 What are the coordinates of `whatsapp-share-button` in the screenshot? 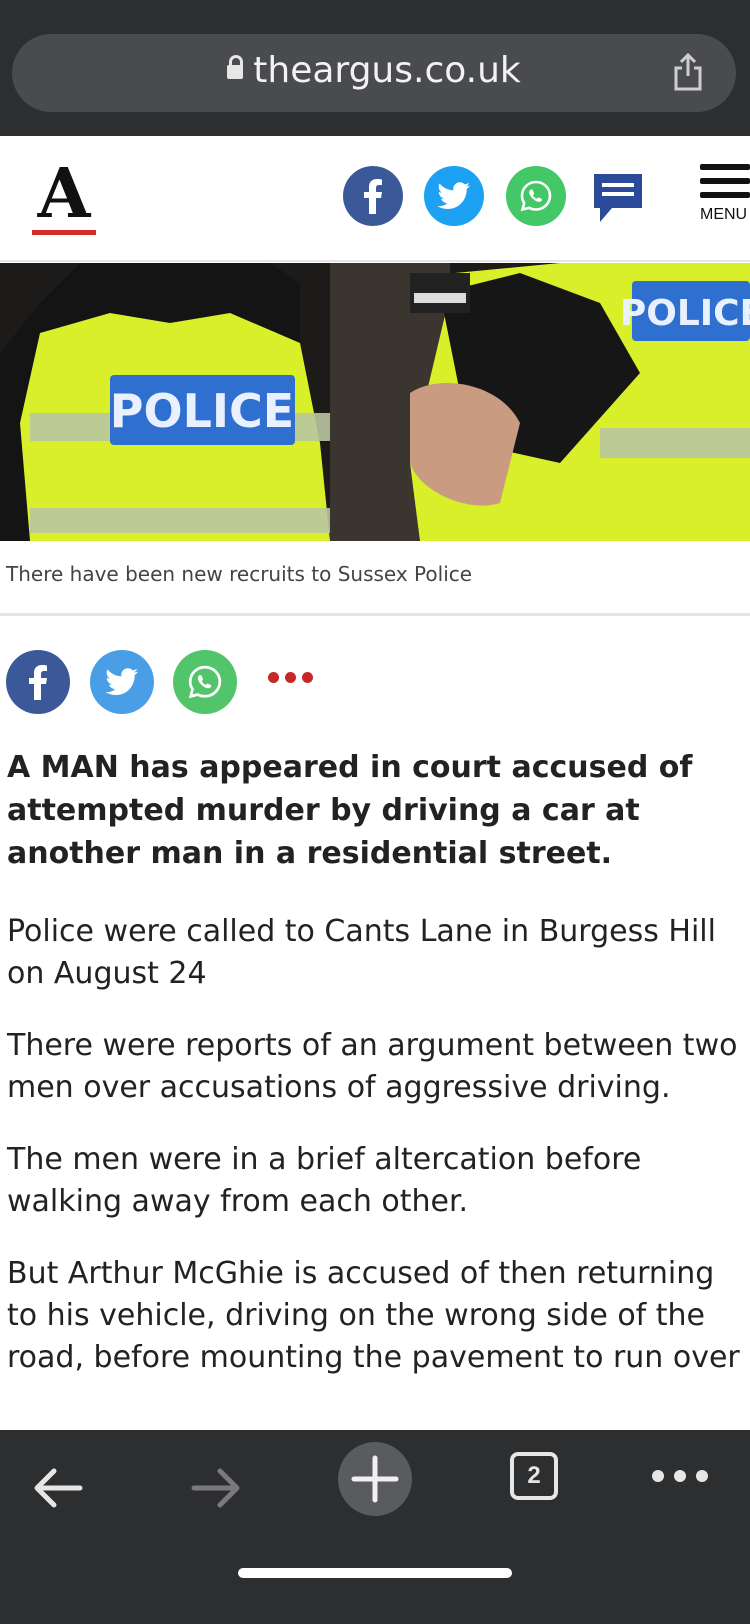 It's located at (536, 196).